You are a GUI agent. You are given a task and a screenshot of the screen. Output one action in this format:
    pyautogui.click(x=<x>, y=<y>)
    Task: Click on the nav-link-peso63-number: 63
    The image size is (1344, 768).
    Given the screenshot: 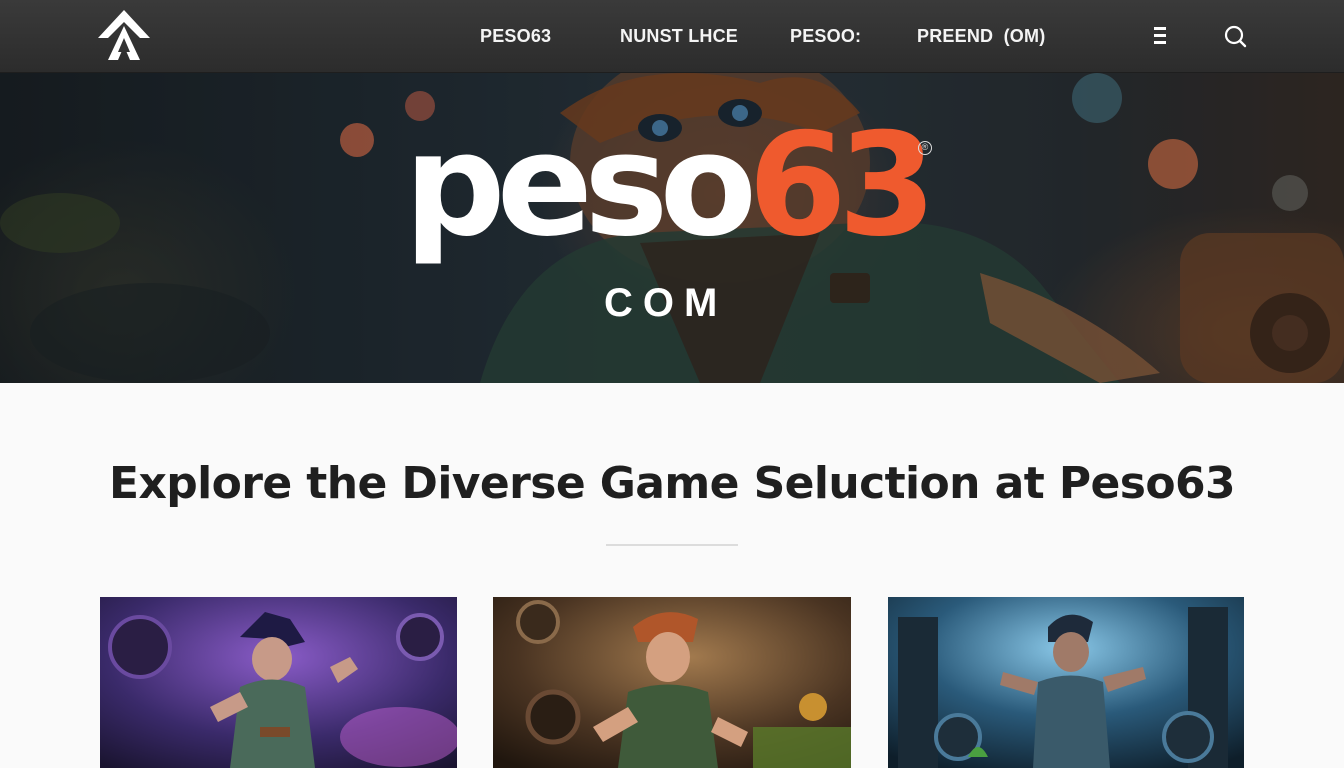 What is the action you would take?
    pyautogui.click(x=541, y=36)
    